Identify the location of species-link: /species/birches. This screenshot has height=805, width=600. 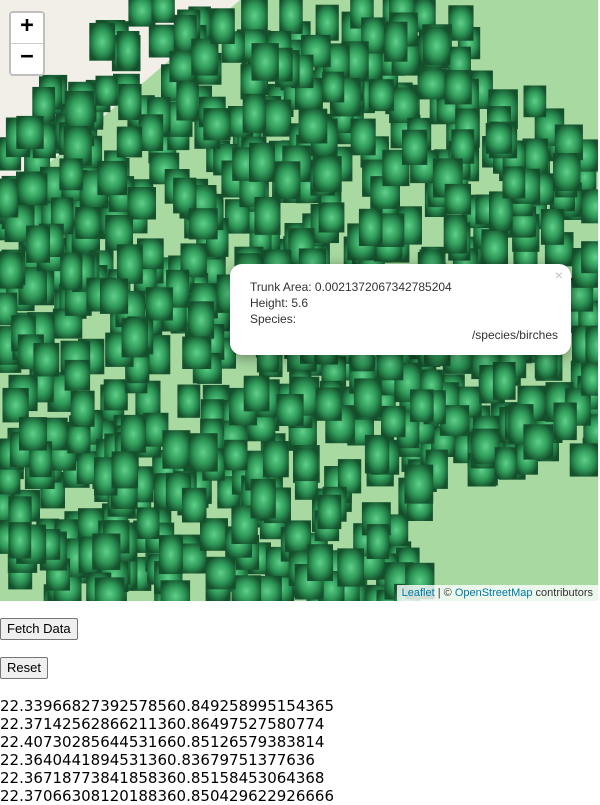
(404, 335).